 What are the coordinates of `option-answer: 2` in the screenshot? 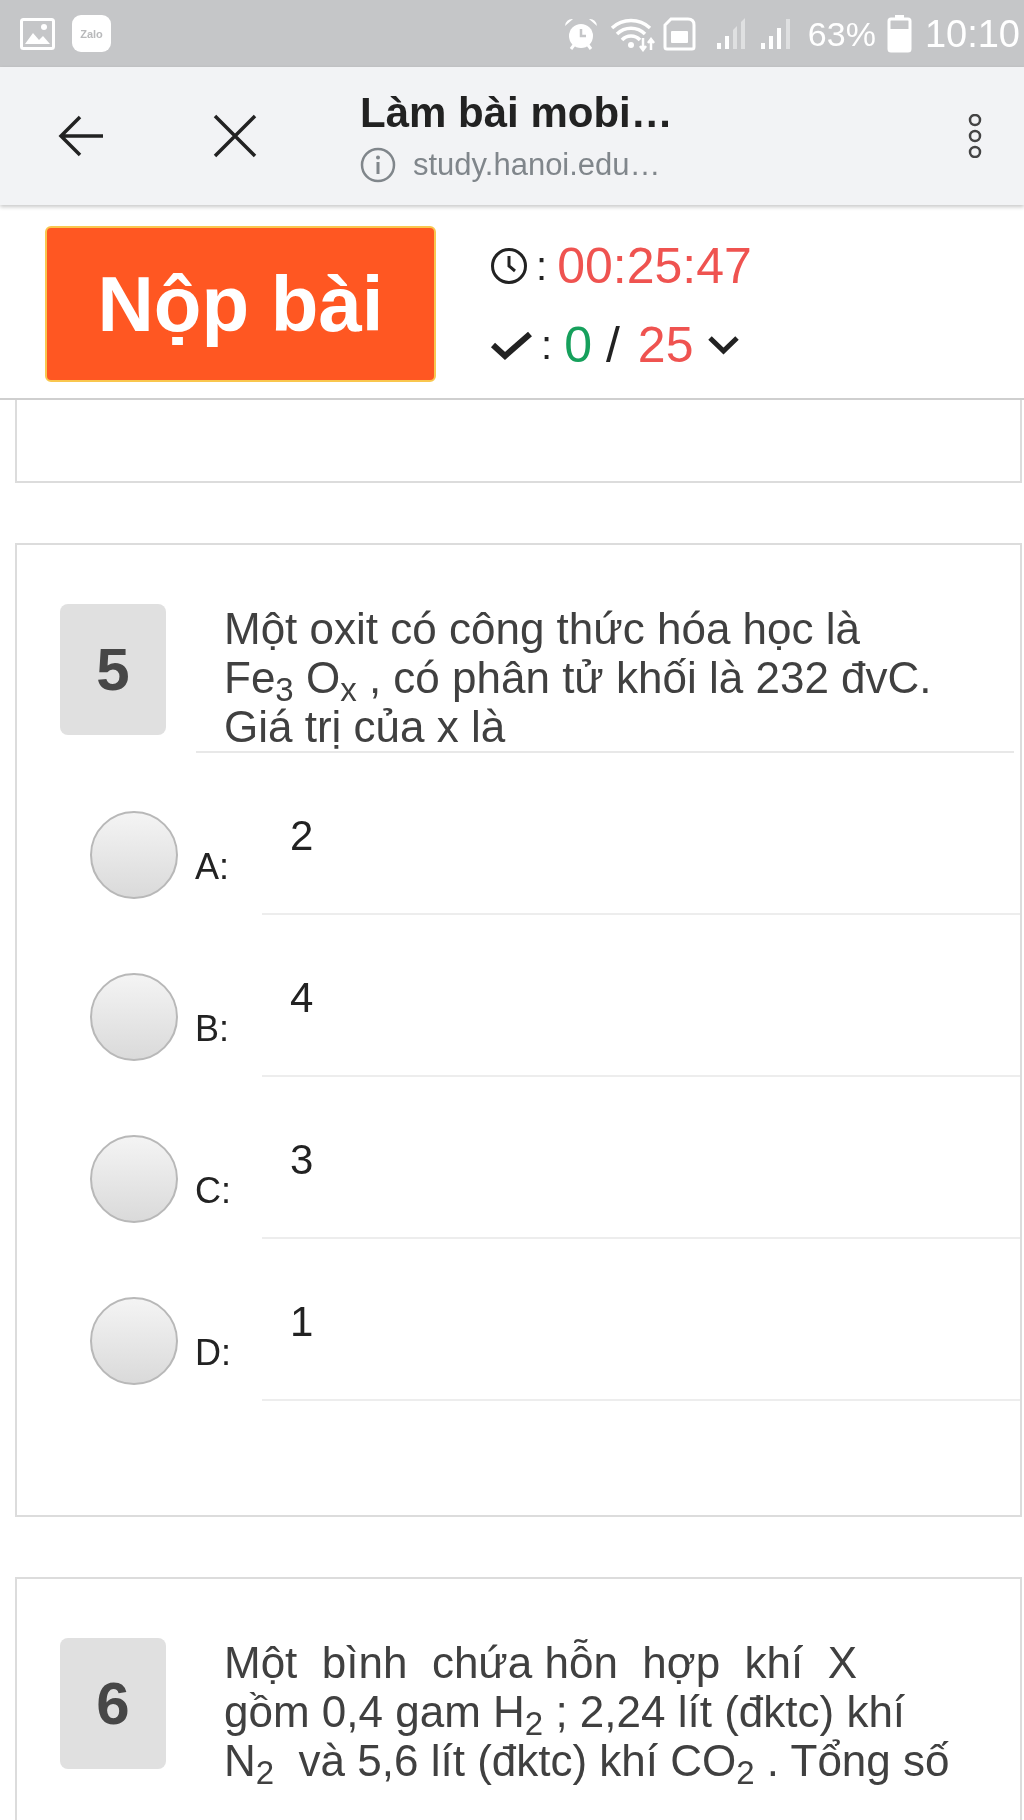 It's located at (302, 835).